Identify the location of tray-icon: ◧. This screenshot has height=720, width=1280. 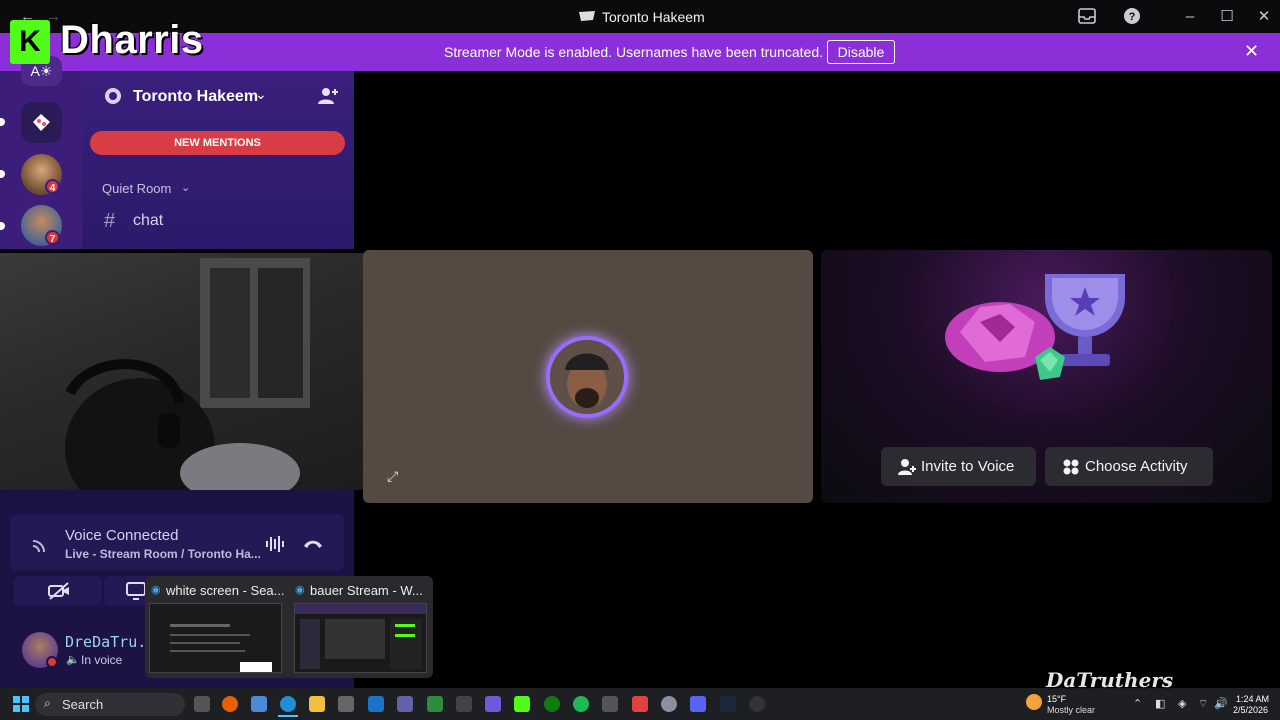
(1160, 703).